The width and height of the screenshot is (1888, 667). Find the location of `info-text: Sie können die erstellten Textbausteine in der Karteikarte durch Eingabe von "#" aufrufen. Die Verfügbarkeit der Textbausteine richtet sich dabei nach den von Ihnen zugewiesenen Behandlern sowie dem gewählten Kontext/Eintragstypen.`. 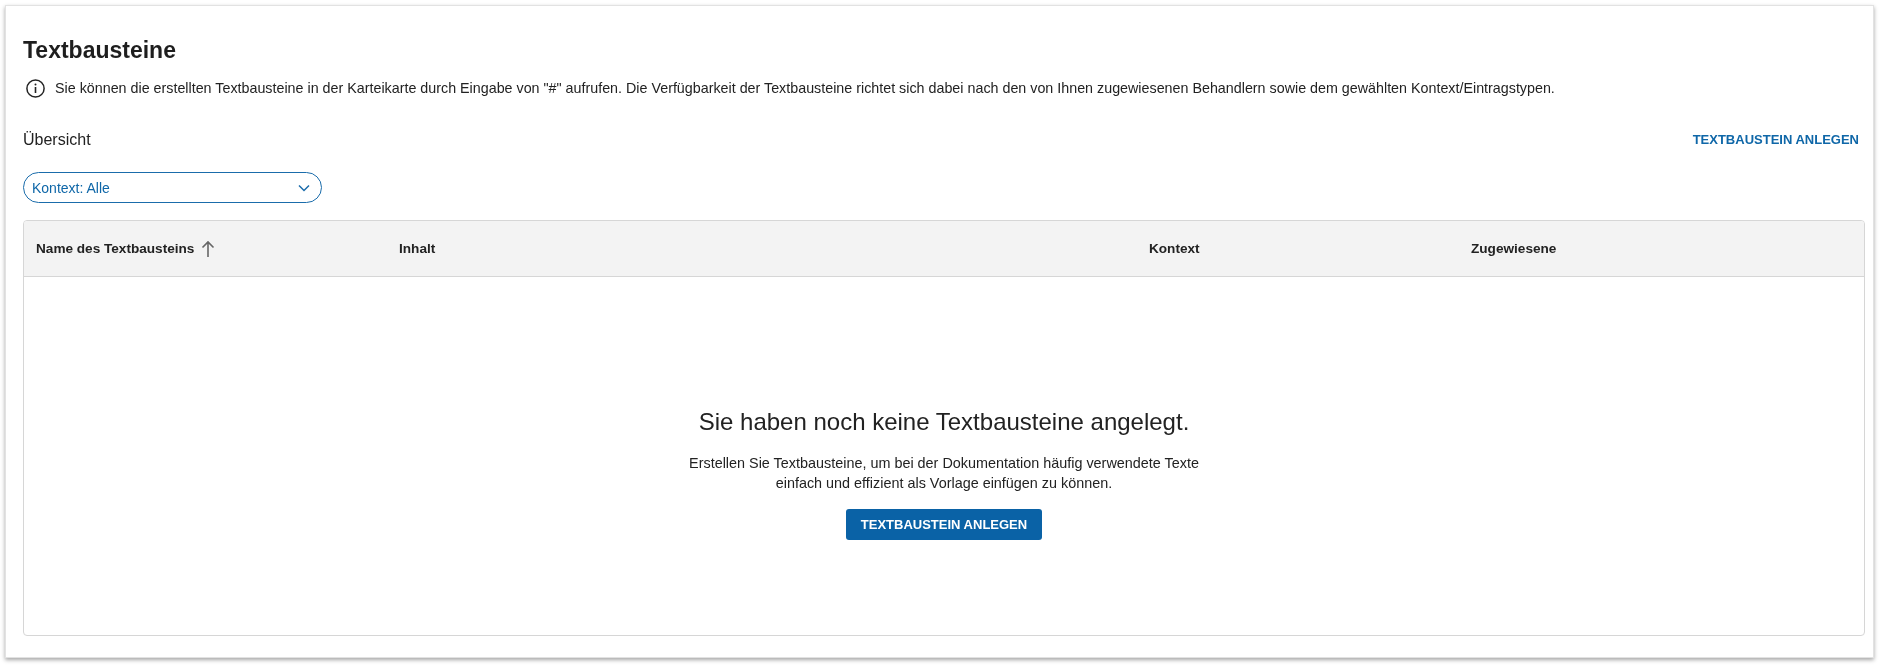

info-text: Sie können die erstellten Textbausteine in der Karteikarte durch Eingabe von "#" aufrufen. Die Verfügbarkeit der Textbausteine richtet sich dabei nach den von Ihnen zugewiesenen Behandlern sowie dem gewählten Kontext/Eintragstypen. is located at coordinates (805, 88).